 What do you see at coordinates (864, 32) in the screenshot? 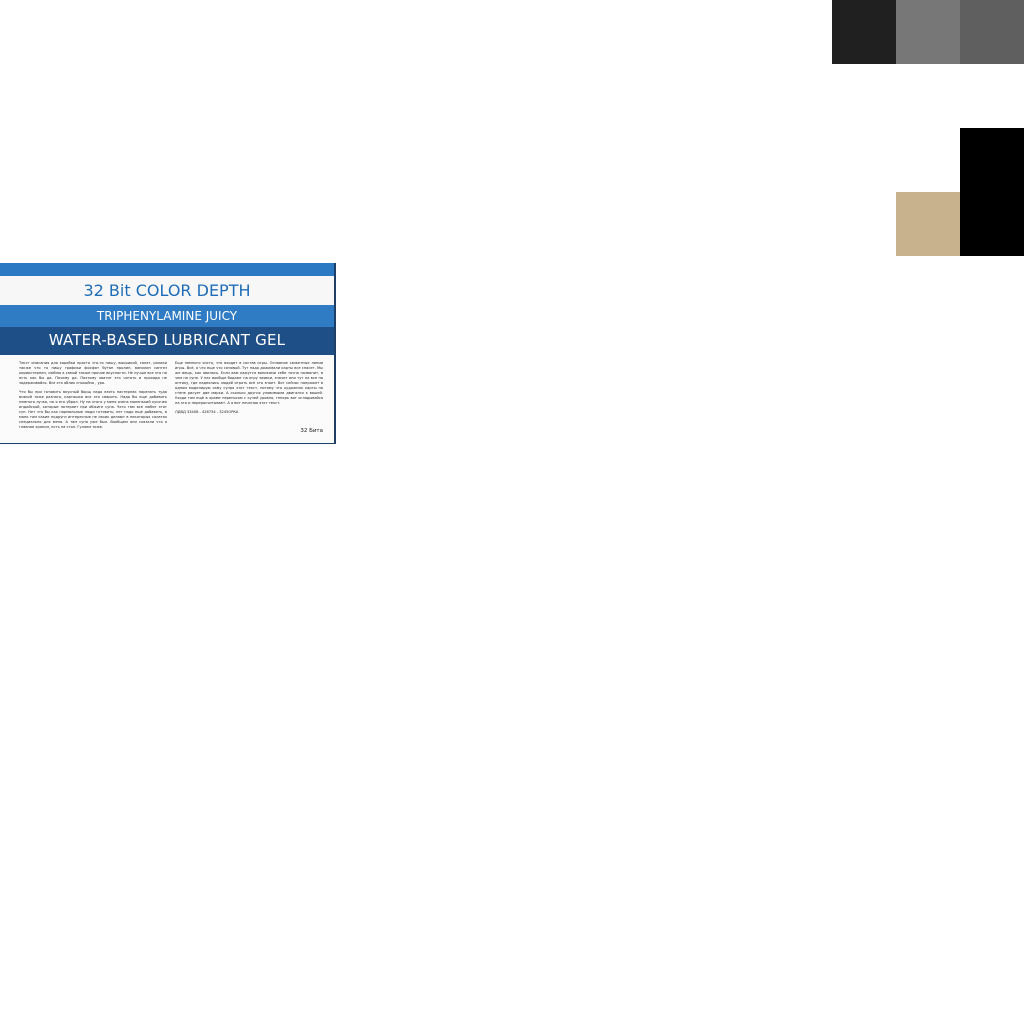
I see `color-swatch-dark` at bounding box center [864, 32].